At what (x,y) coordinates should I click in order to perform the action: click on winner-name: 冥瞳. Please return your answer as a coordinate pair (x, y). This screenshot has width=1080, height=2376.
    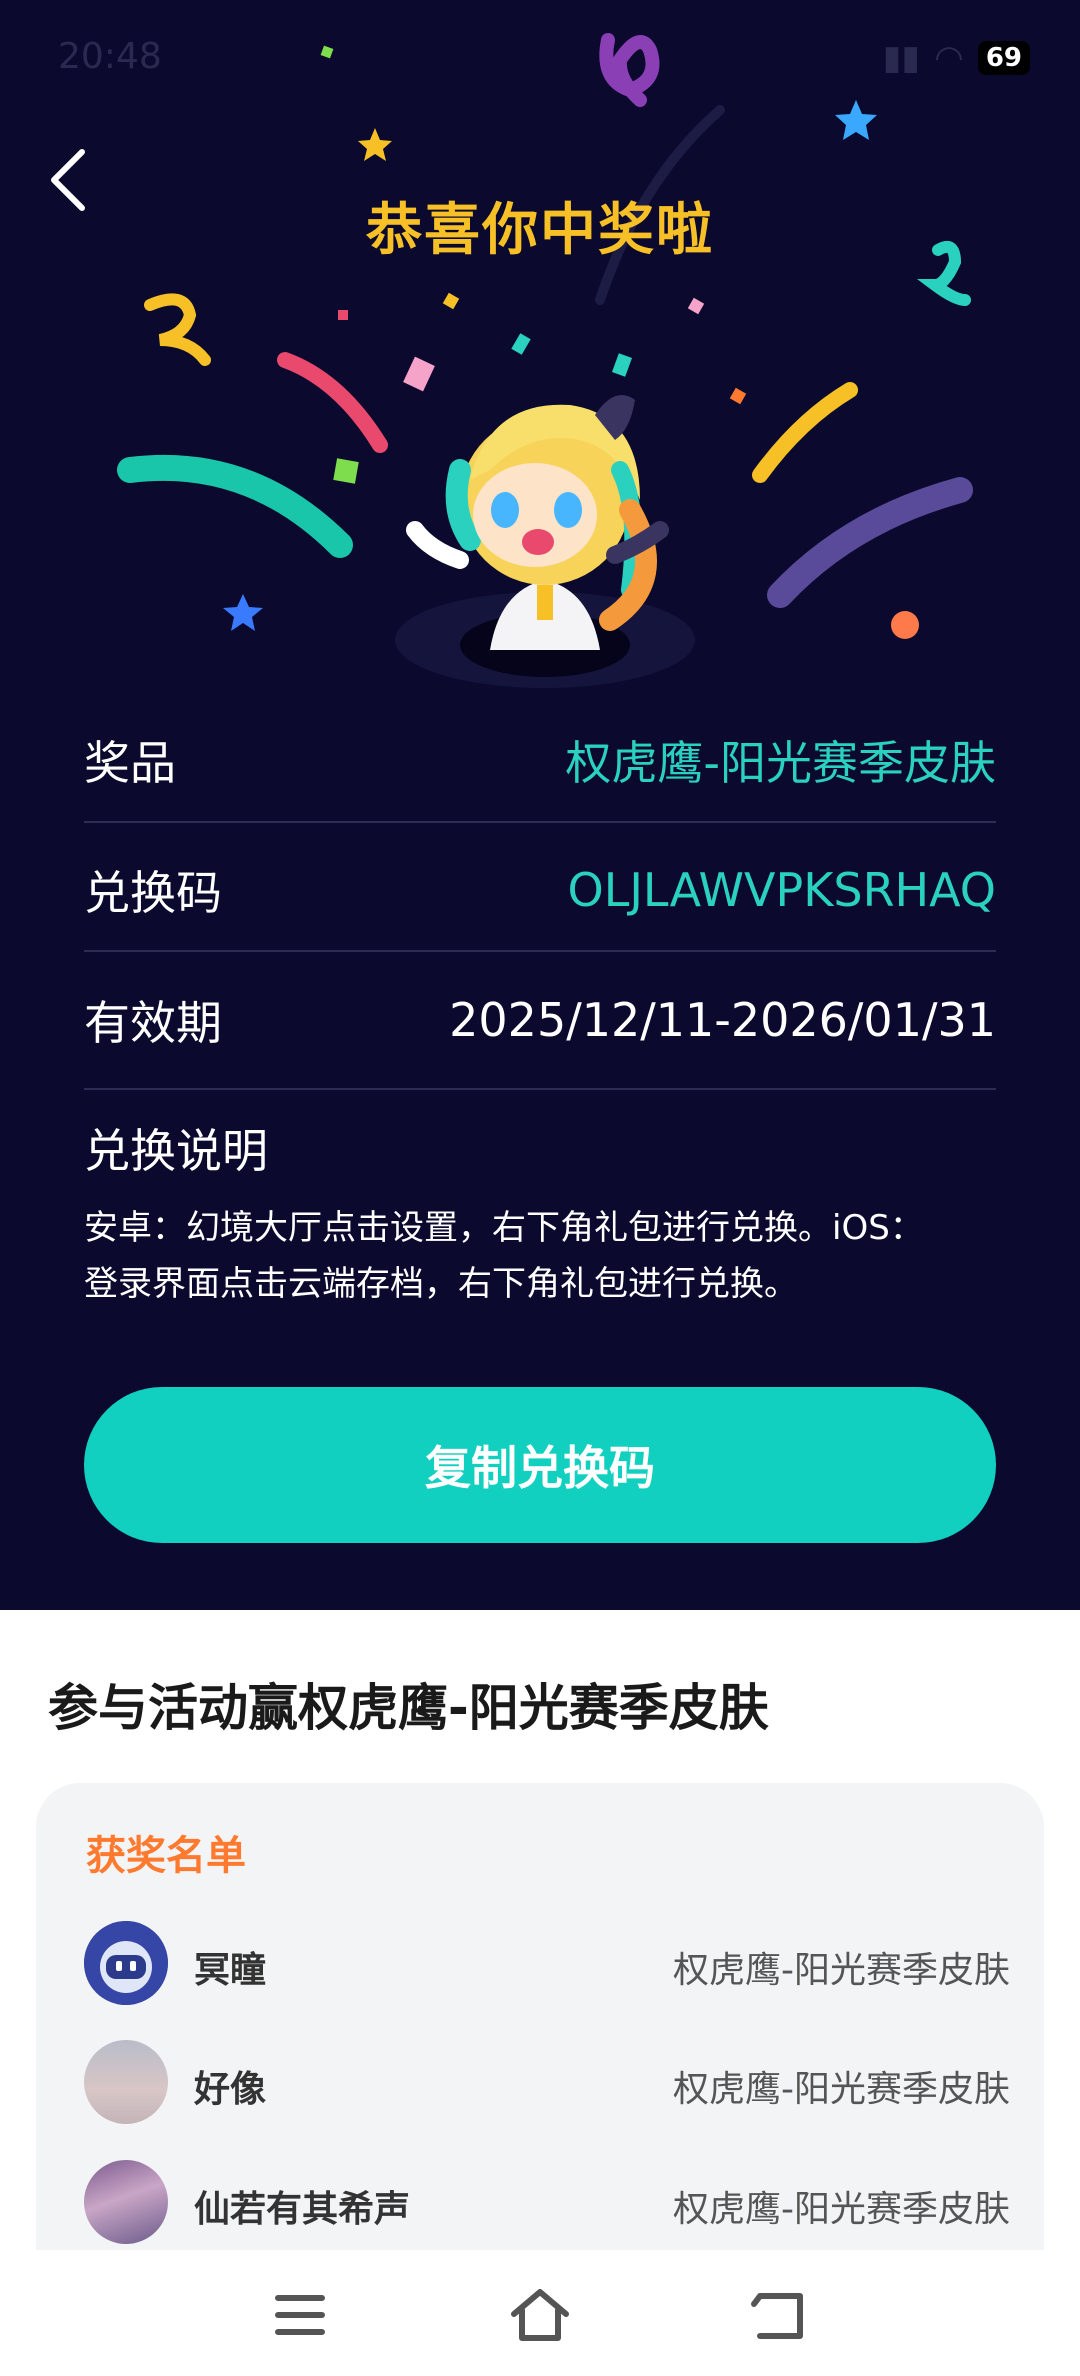
    Looking at the image, I should click on (230, 1970).